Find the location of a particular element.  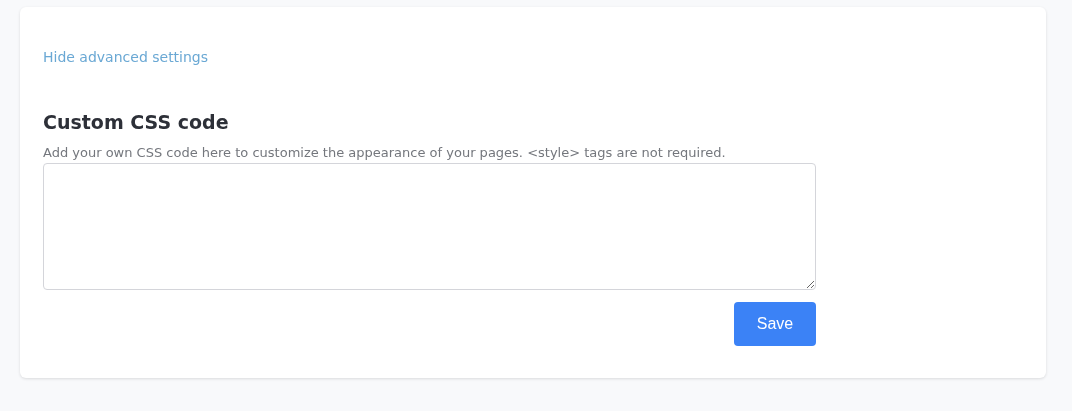

section-description: Add your own CSS code here to customize the appearance of your pages. <style> tags are not required. is located at coordinates (385, 152).